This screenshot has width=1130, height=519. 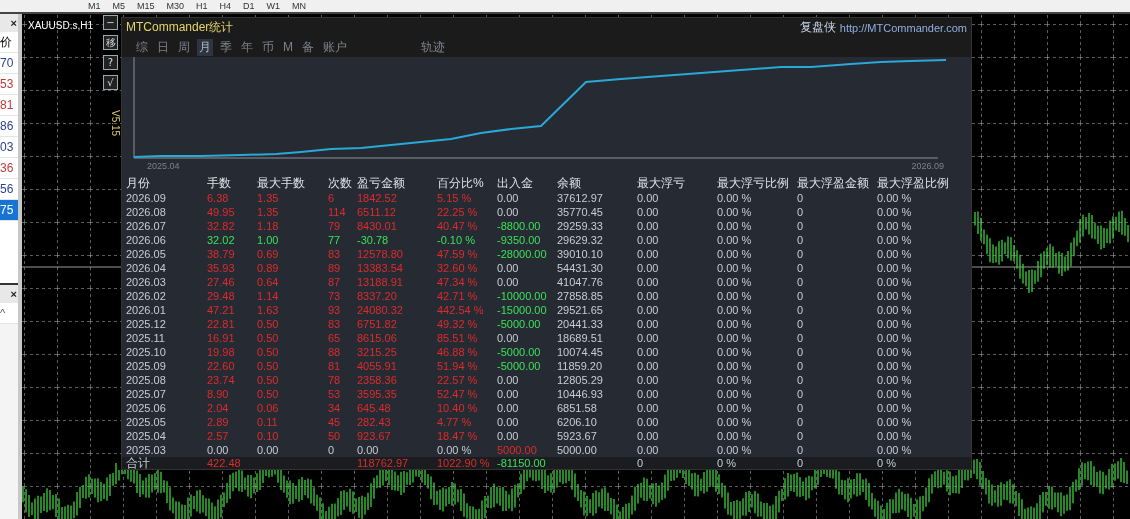 What do you see at coordinates (288, 47) in the screenshot?
I see `period-tab: M` at bounding box center [288, 47].